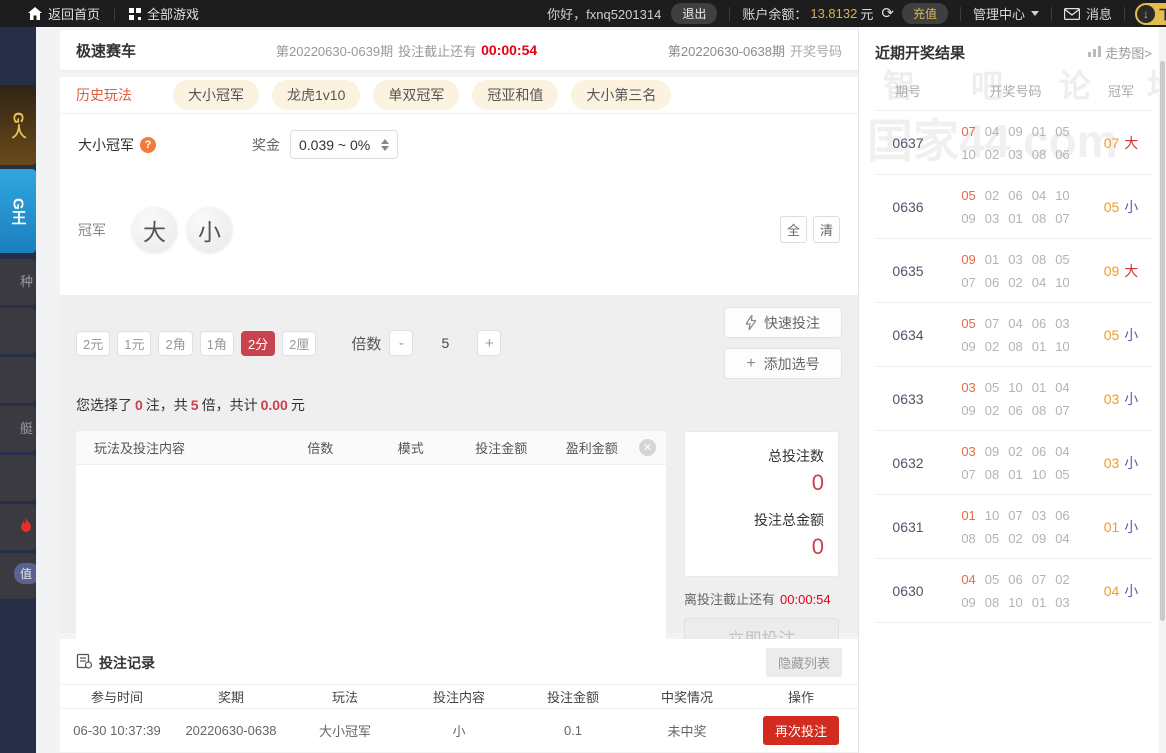  I want to click on home-link: 返回首页, so click(64, 13).